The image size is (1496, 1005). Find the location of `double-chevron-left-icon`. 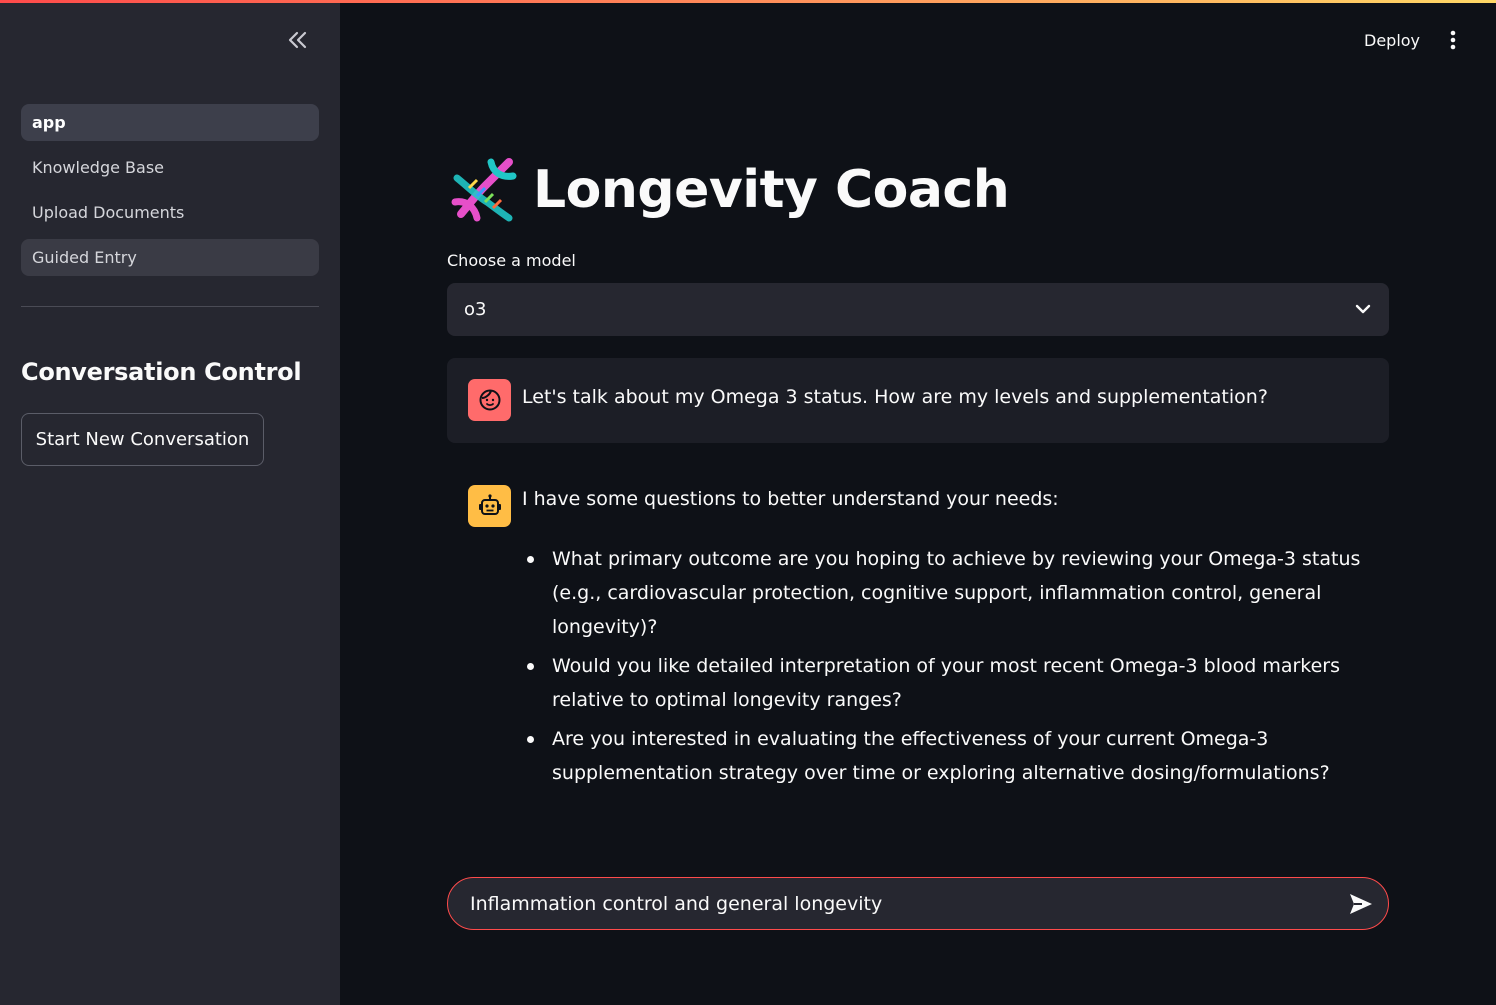

double-chevron-left-icon is located at coordinates (297, 40).